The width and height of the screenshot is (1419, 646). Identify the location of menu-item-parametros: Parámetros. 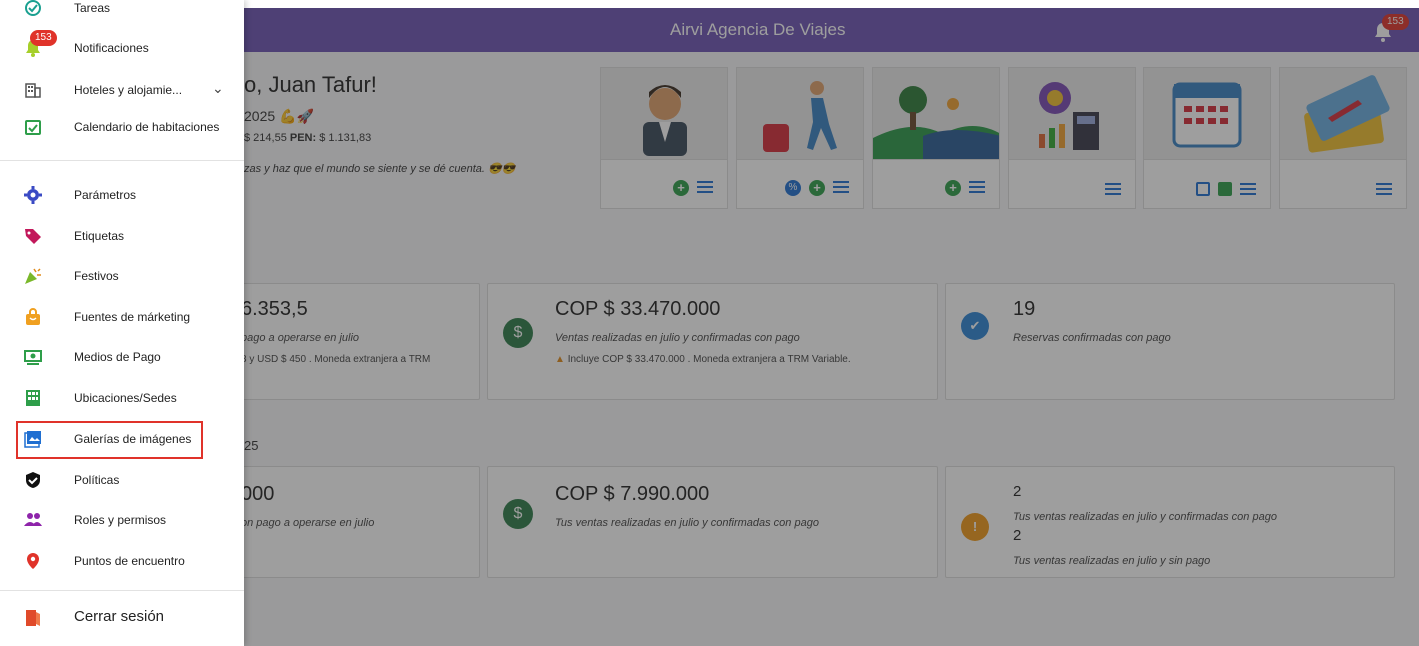
(122, 195).